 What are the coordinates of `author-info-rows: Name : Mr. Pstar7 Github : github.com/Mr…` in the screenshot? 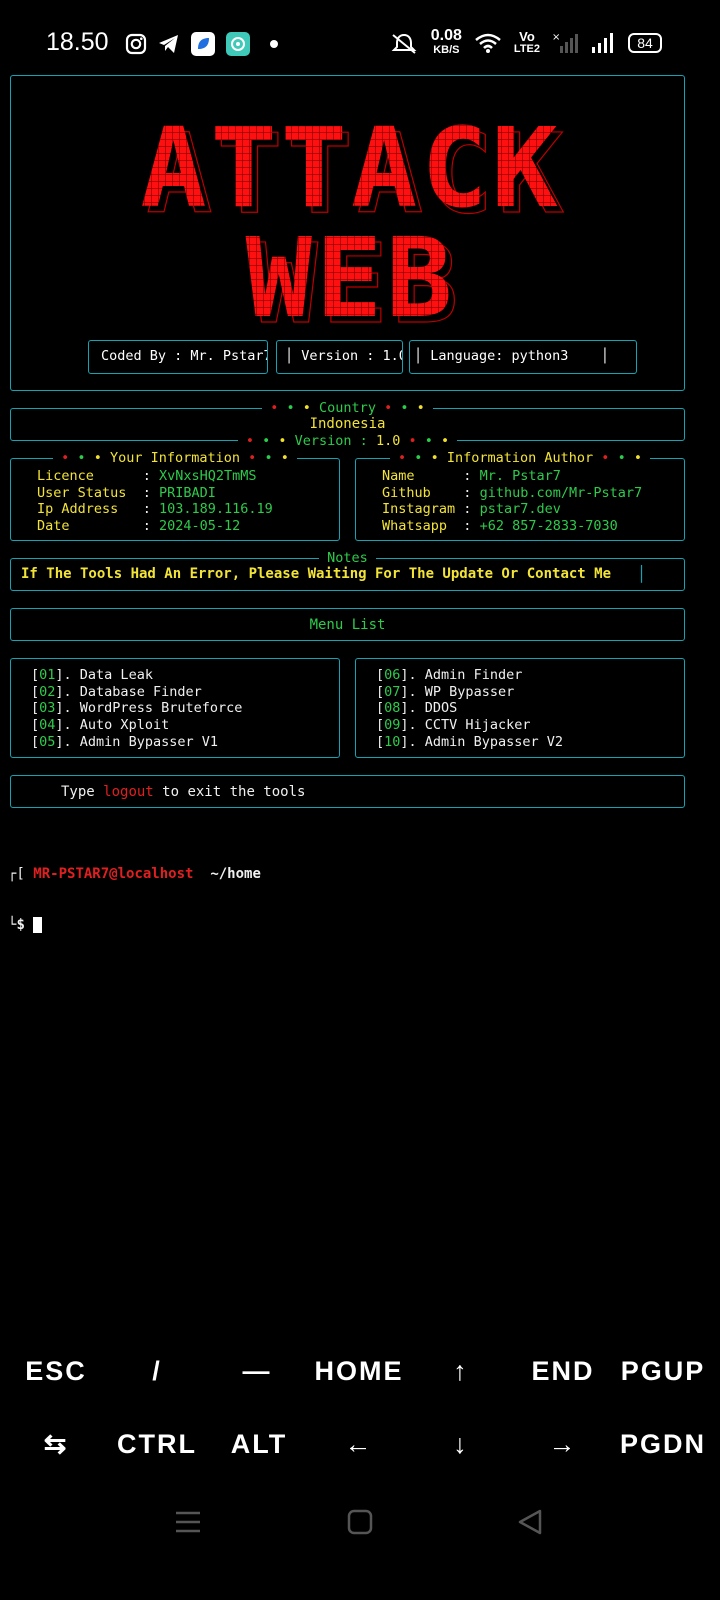 It's located at (512, 501).